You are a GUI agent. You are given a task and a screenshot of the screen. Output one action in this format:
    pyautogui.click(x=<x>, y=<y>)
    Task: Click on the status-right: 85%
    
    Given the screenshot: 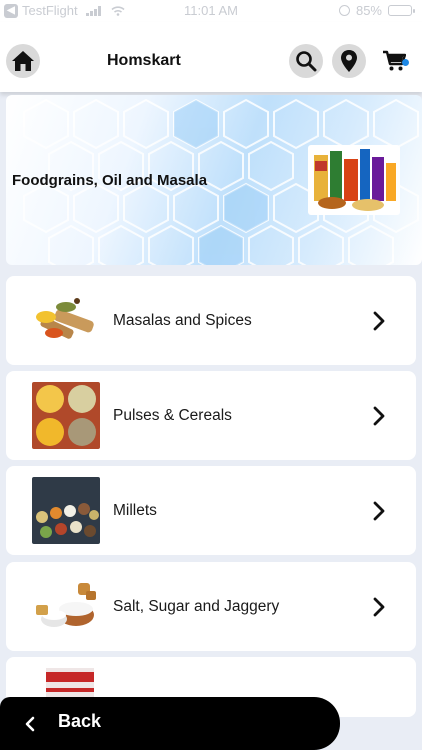 What is the action you would take?
    pyautogui.click(x=376, y=10)
    